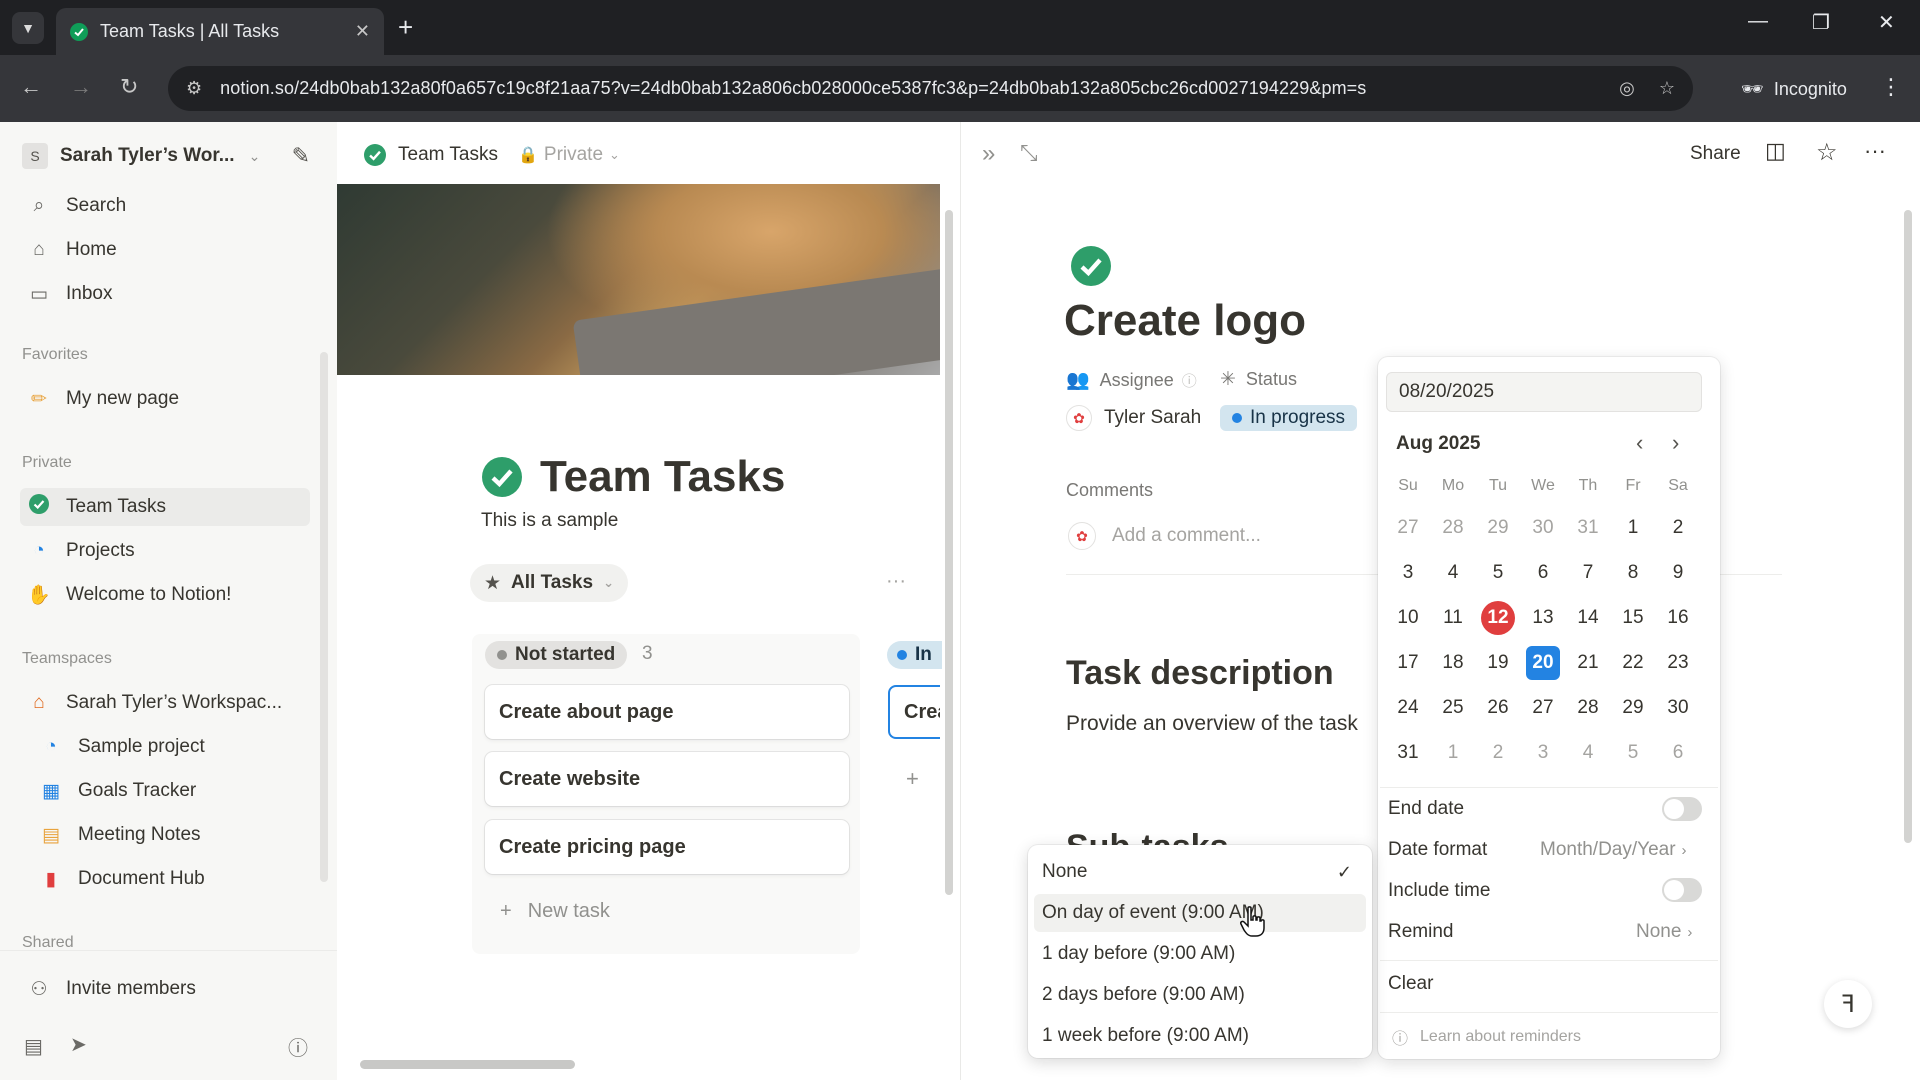 The height and width of the screenshot is (1080, 1920). I want to click on check-circle-icon, so click(1091, 266).